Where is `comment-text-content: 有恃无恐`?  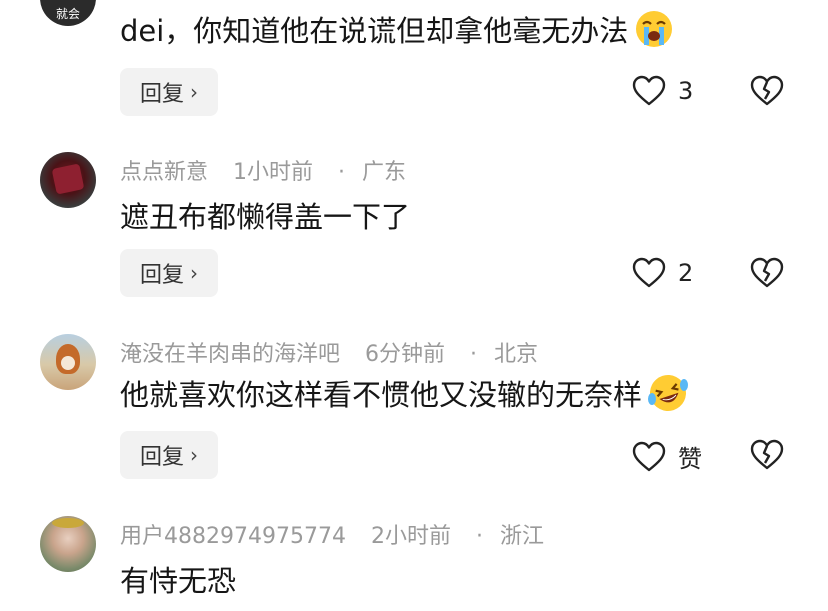 comment-text-content: 有恃无恐 is located at coordinates (178, 581).